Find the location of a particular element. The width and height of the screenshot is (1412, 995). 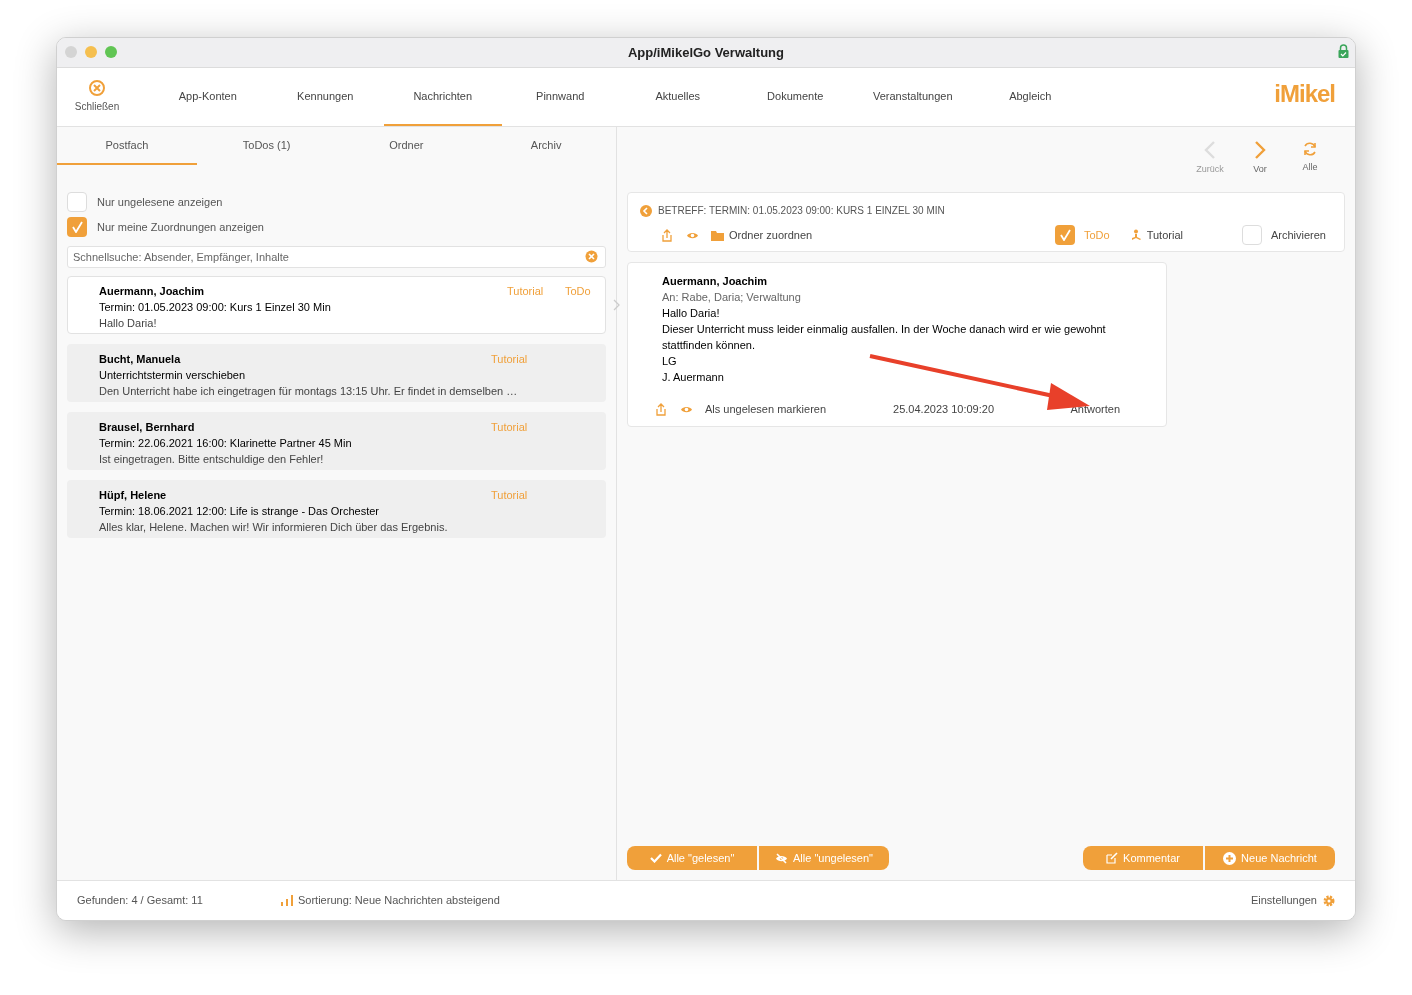

message-date: 25.04.2023 10:09:20 is located at coordinates (943, 409).